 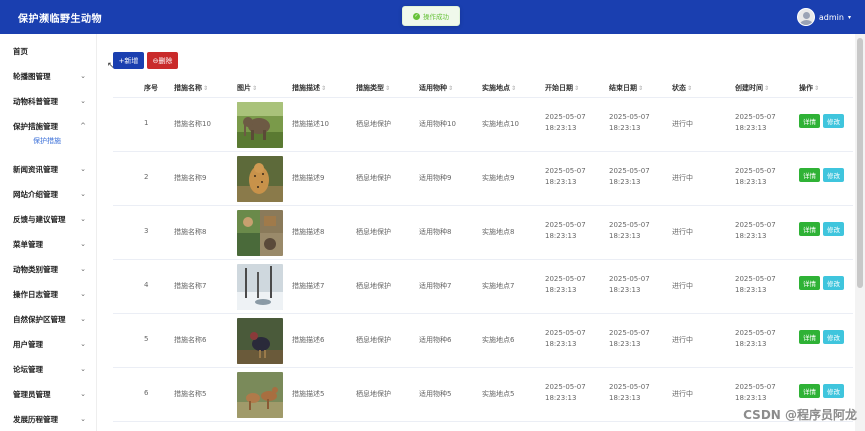 What do you see at coordinates (128, 60) in the screenshot?
I see `add-button: +新增` at bounding box center [128, 60].